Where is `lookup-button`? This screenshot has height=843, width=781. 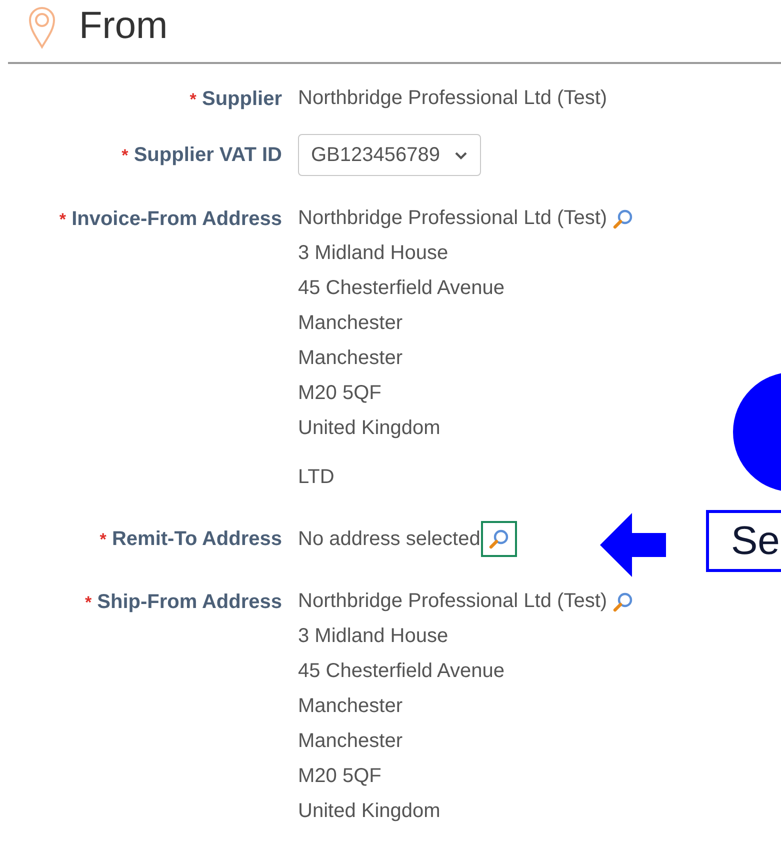
lookup-button is located at coordinates (499, 539).